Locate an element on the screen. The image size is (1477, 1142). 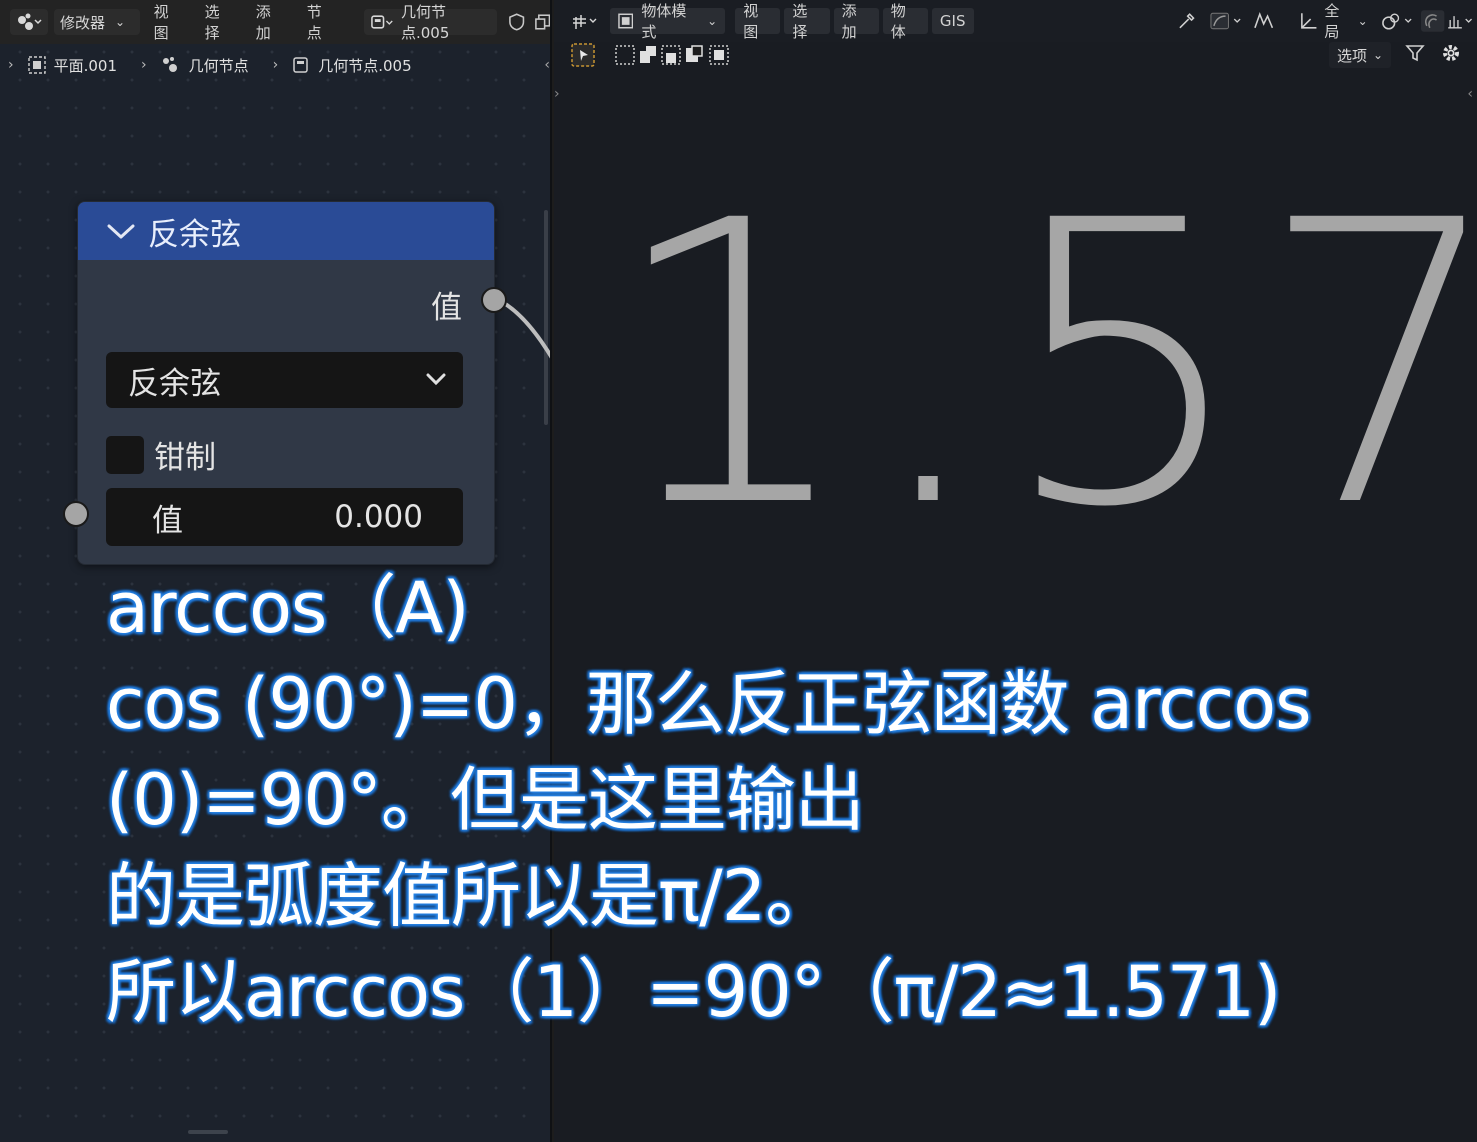
node-editor-header: 修改器 ⌄ 视图 选择 添加 节点 几何节点.005 is located at coordinates (276, 22).